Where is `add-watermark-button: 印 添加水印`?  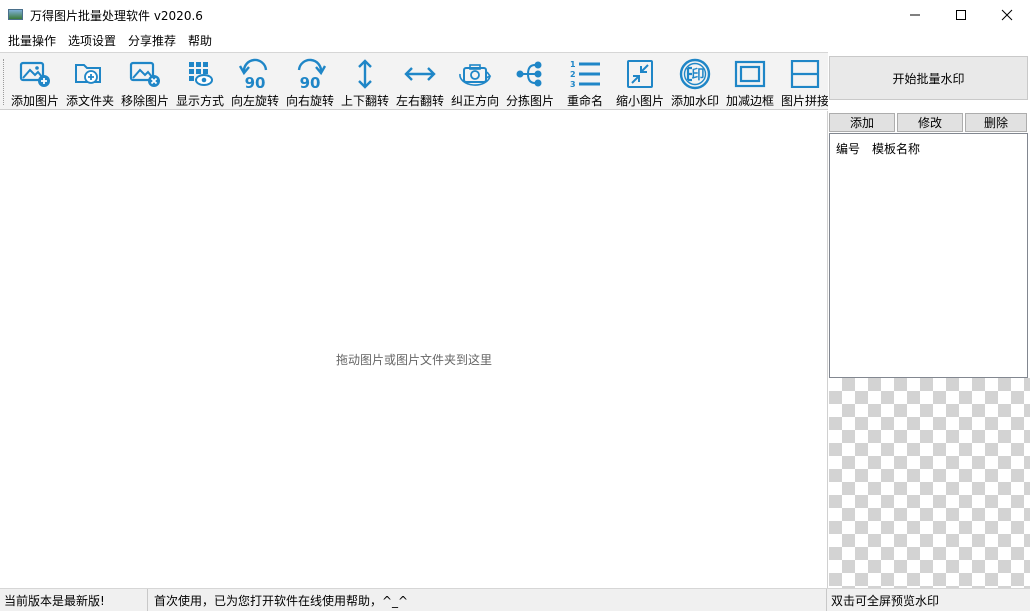 add-watermark-button: 印 添加水印 is located at coordinates (695, 82).